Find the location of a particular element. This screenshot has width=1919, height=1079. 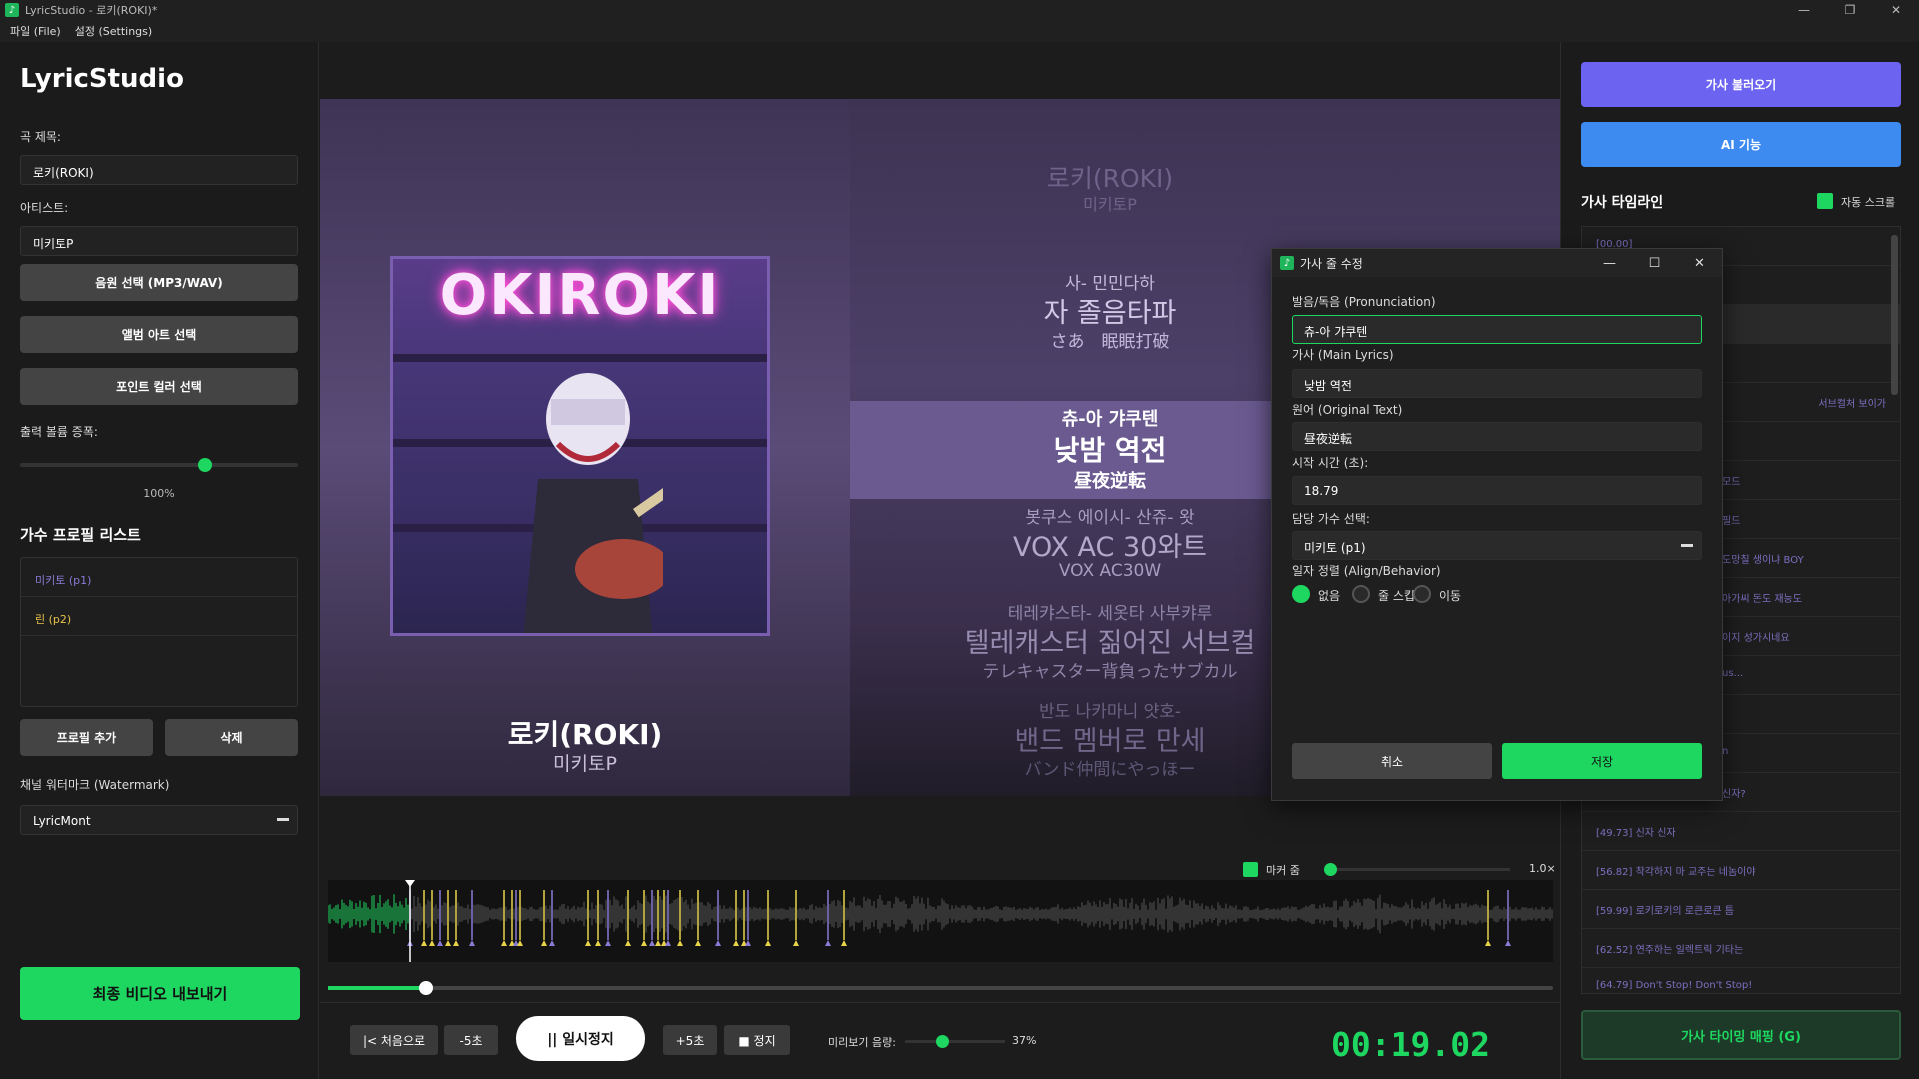

artist-input: 미키토P is located at coordinates (159, 241).